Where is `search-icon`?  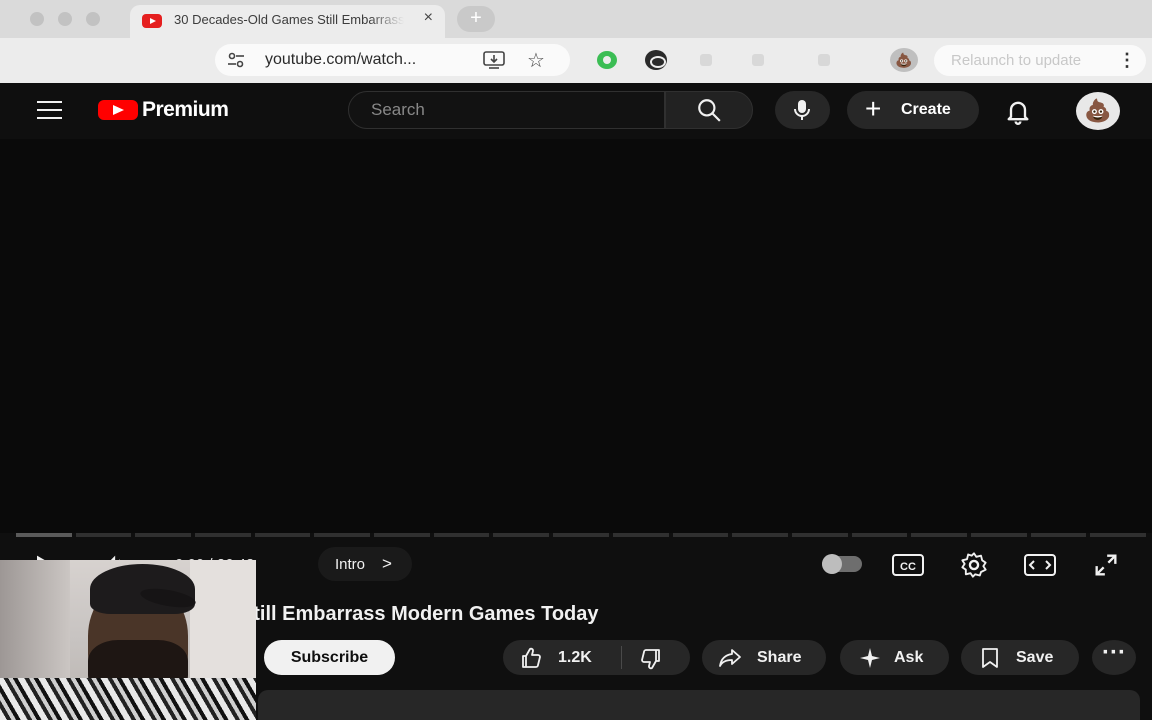 search-icon is located at coordinates (709, 110).